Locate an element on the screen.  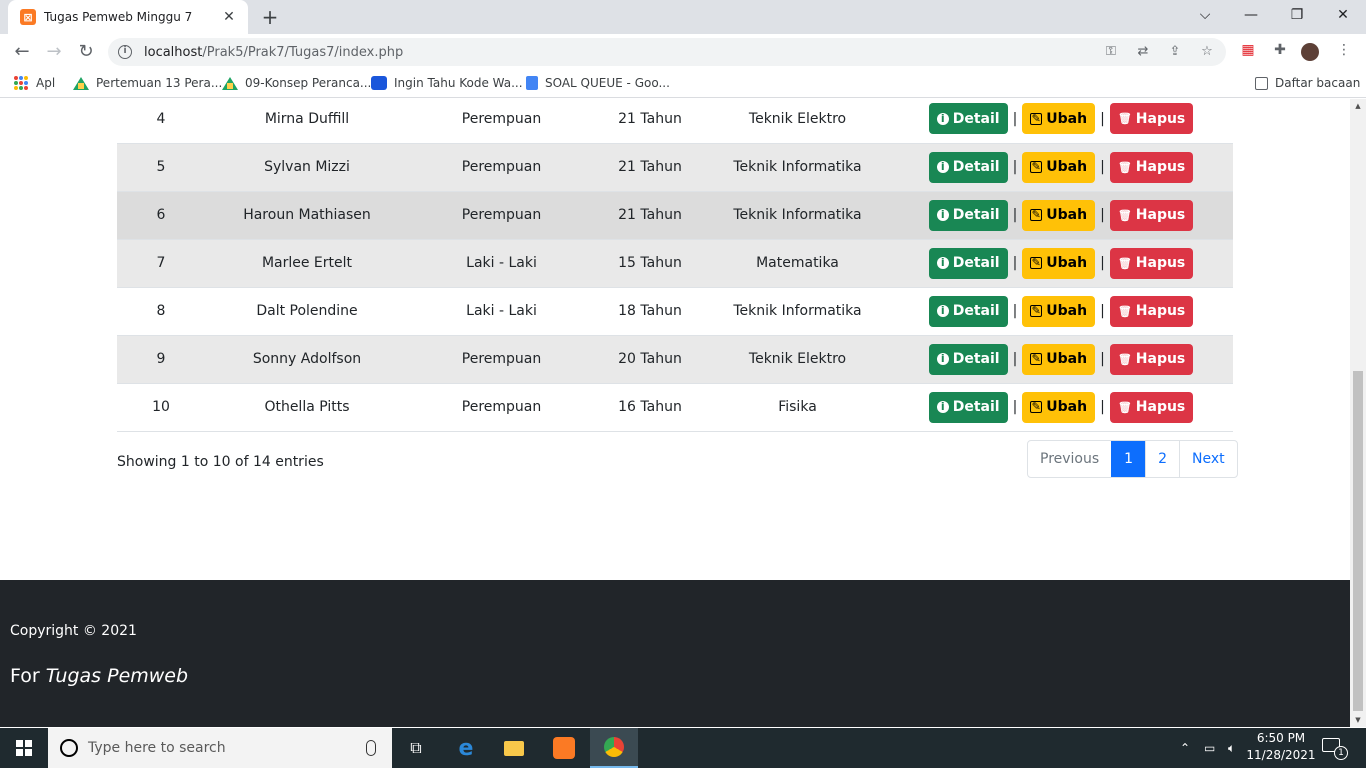
restore-button: ❐ is located at coordinates (1297, 15).